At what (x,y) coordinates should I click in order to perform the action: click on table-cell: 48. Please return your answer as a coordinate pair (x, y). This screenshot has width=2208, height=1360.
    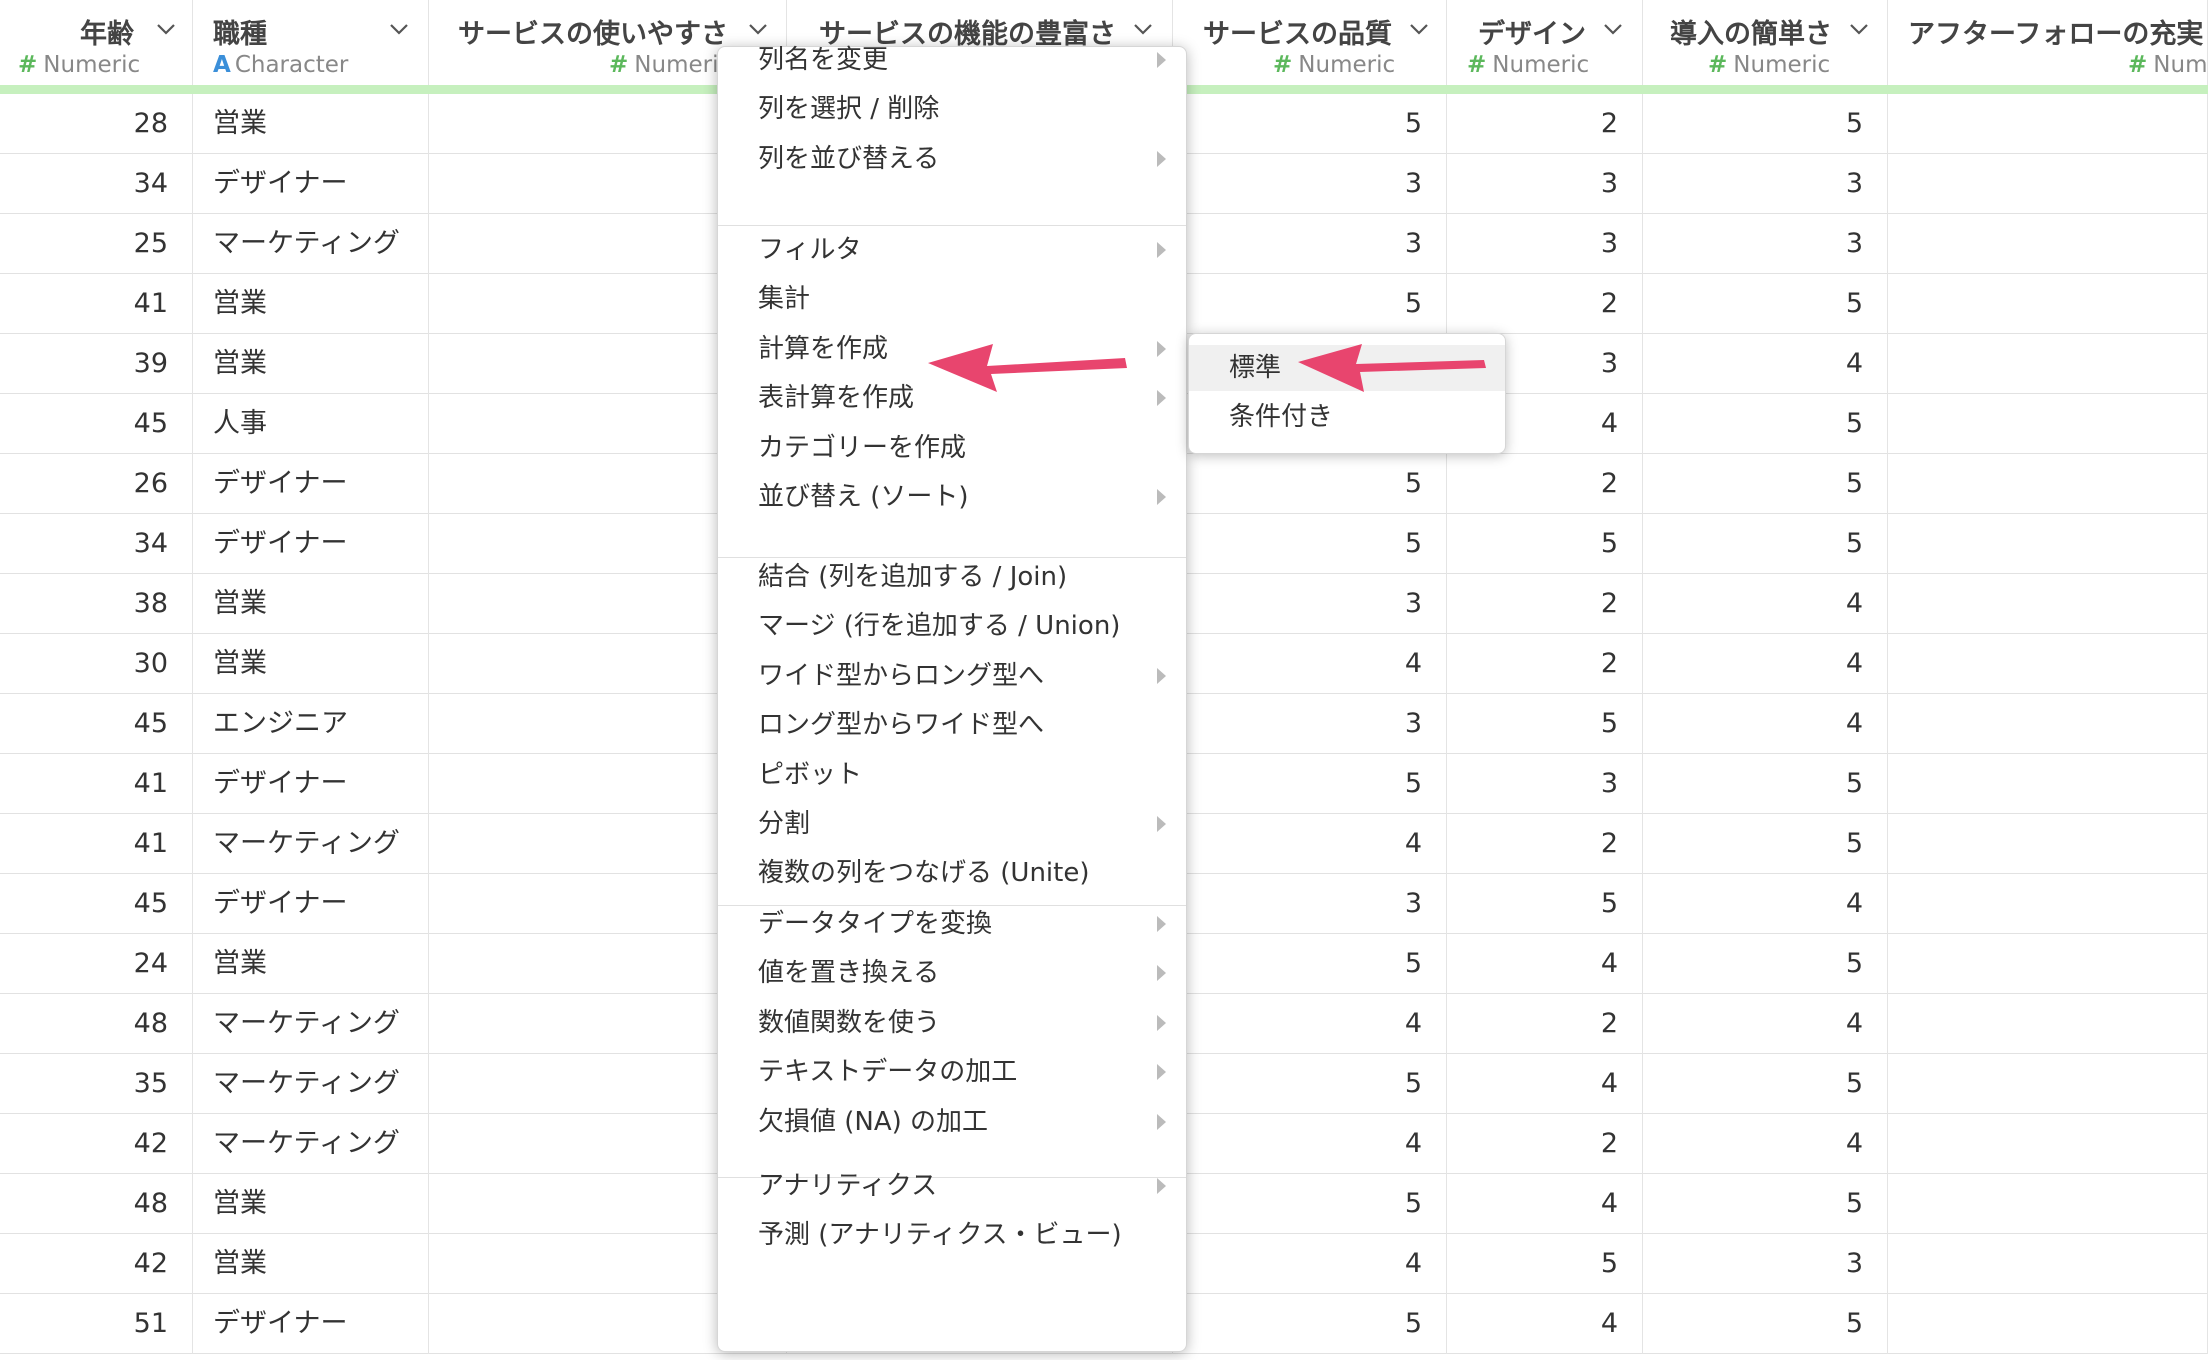
    Looking at the image, I should click on (96, 1024).